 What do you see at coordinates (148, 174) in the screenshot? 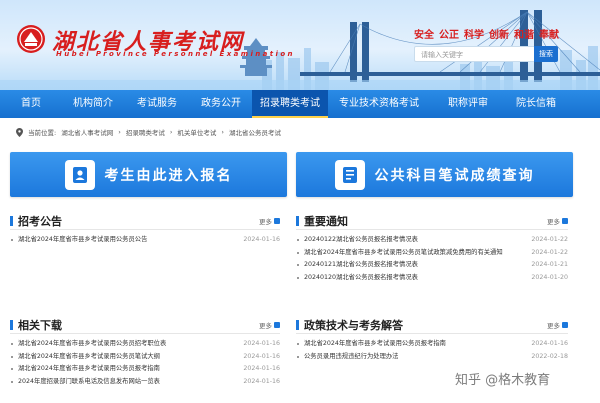
I see `register-entry-button: 考生由此进入报名` at bounding box center [148, 174].